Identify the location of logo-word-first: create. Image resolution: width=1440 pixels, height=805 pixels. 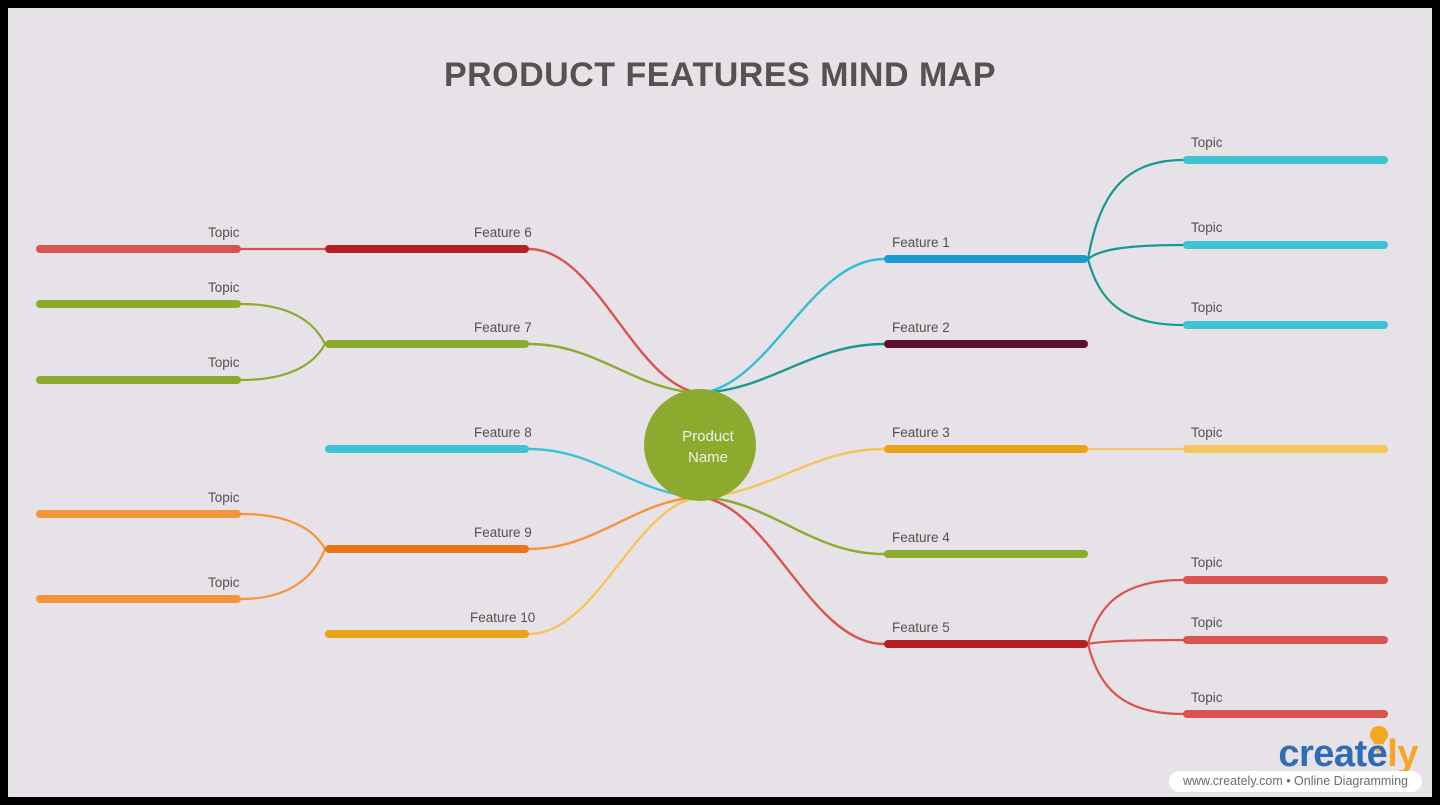
(1333, 754).